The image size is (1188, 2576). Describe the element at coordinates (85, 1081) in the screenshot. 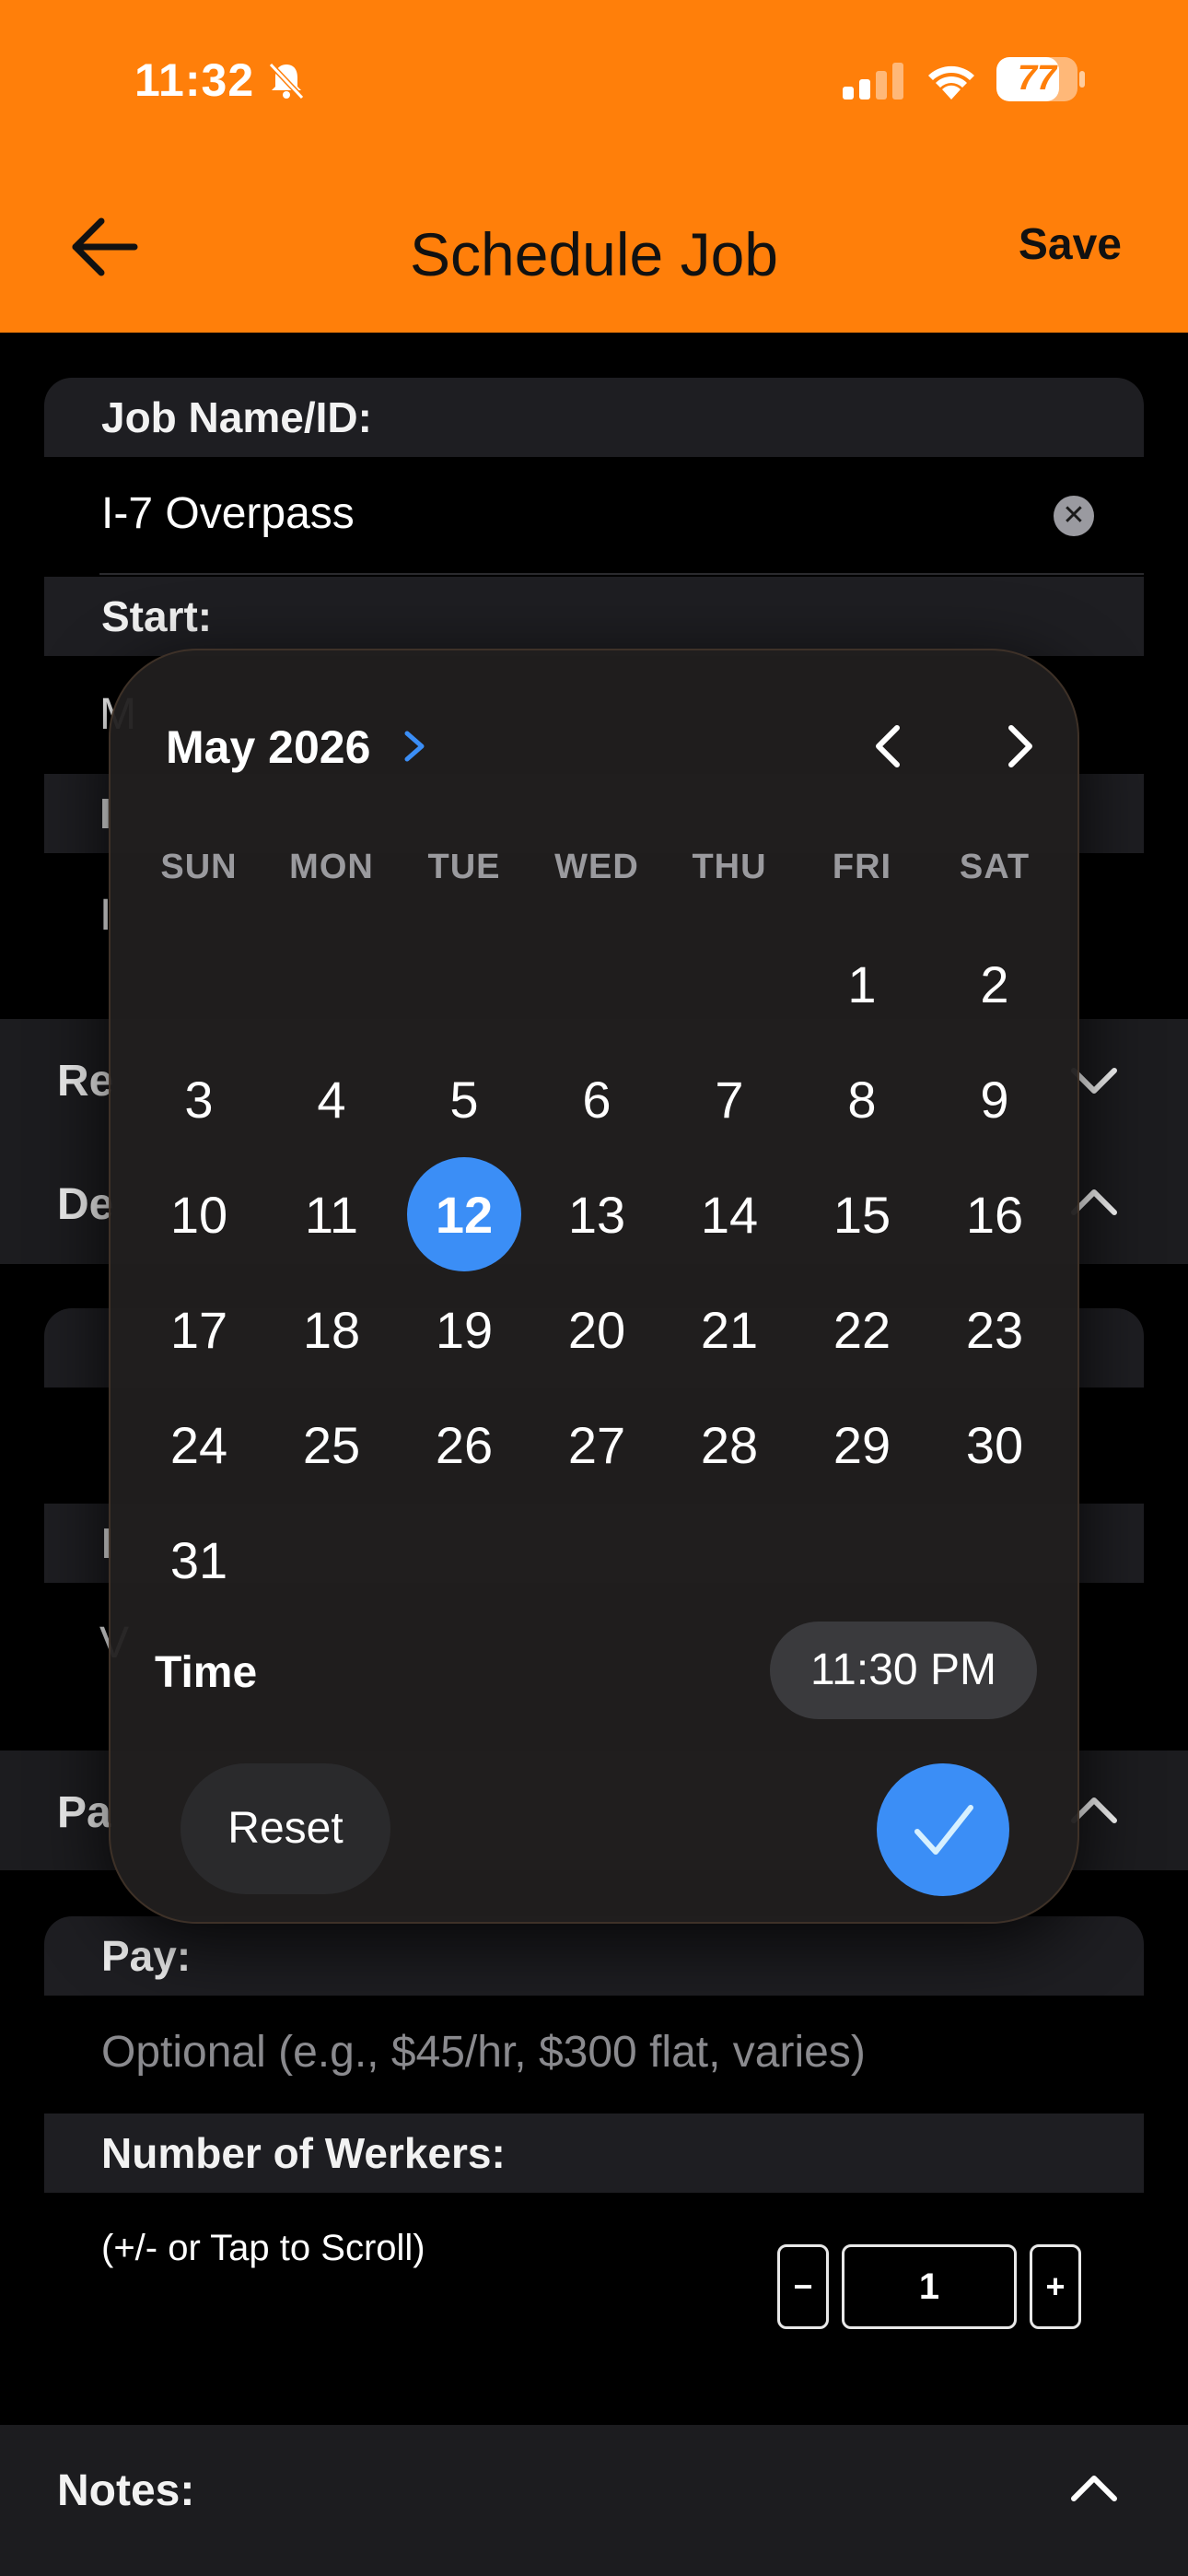

I see `section-recurrence-label: Re` at that location.